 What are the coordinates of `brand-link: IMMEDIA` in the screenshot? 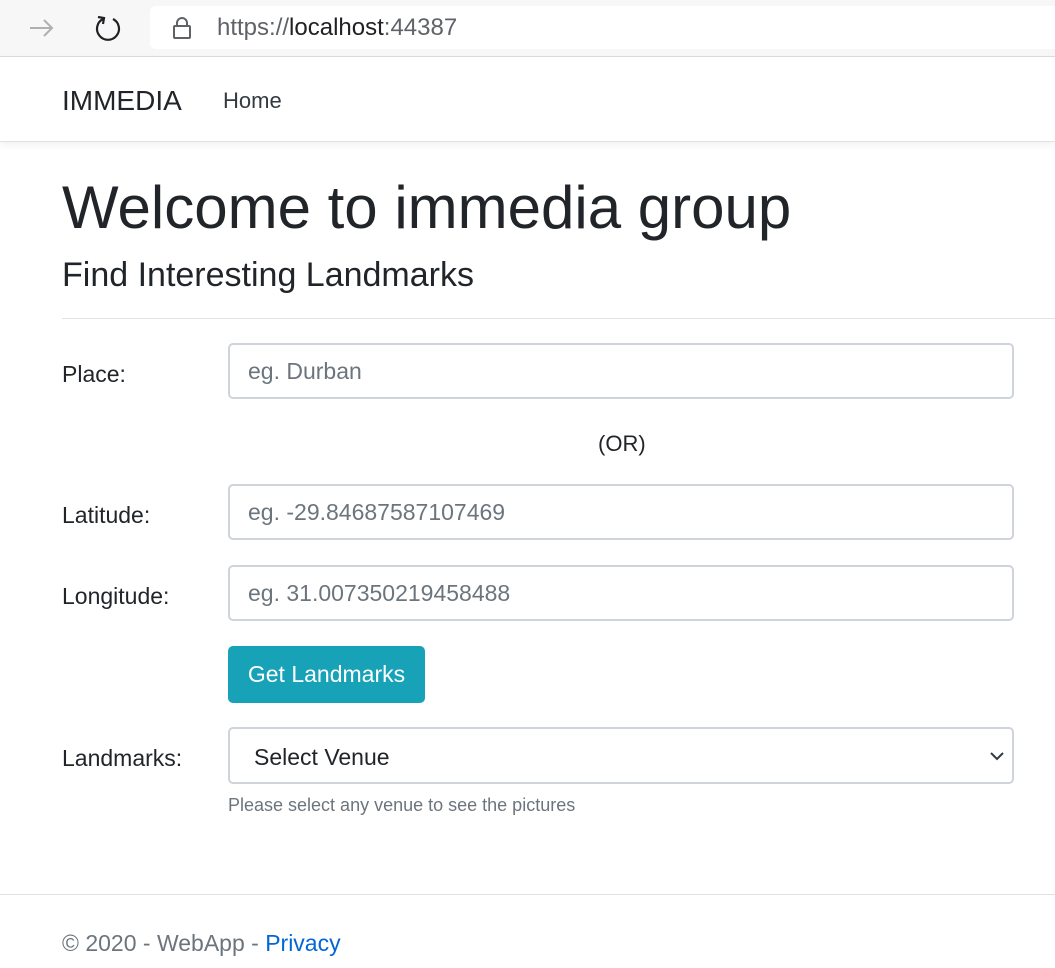 It's located at (122, 101).